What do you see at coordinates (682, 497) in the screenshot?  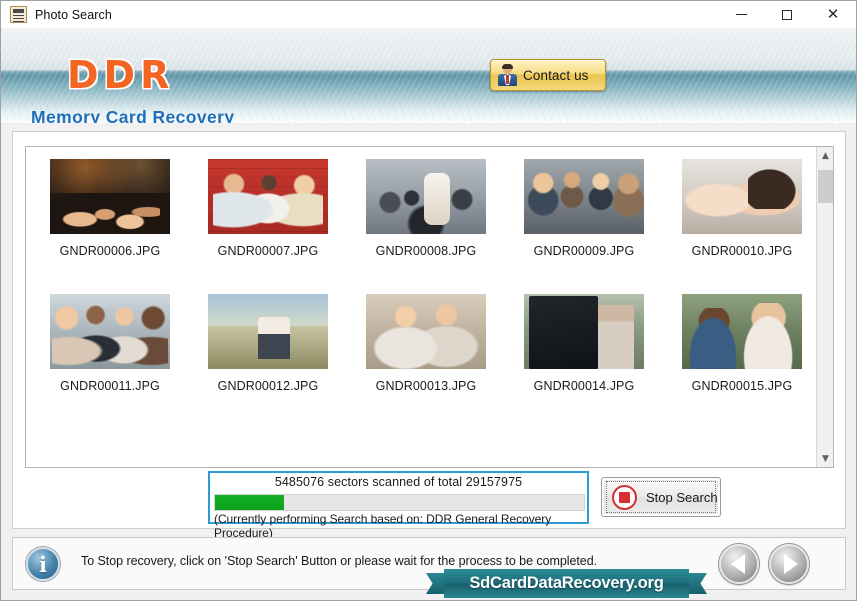 I see `stop-search-label: Stop Search` at bounding box center [682, 497].